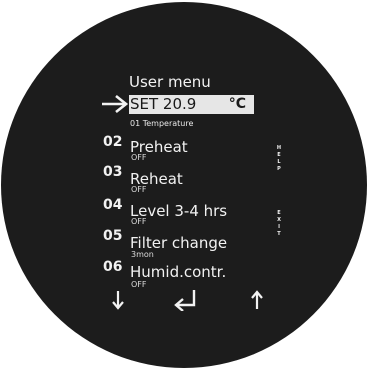  I want to click on menu-title: User menu, so click(170, 82).